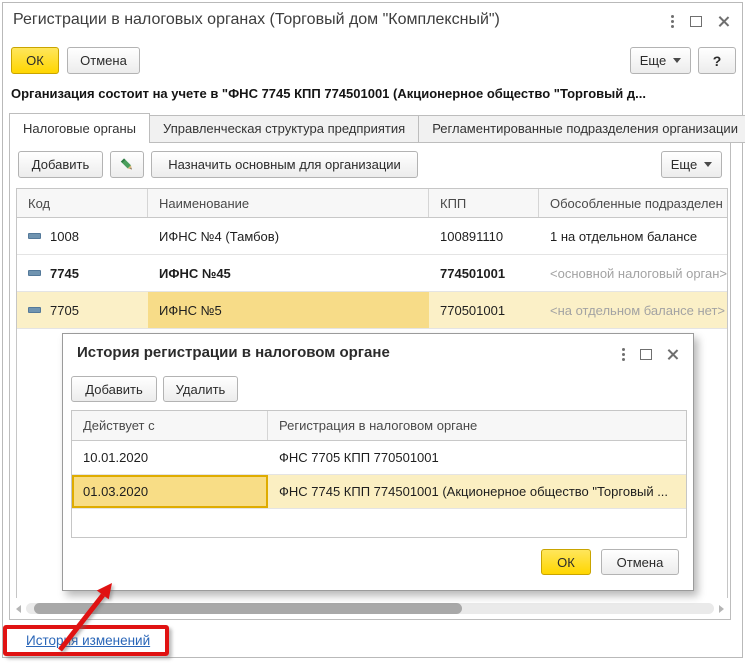 The height and width of the screenshot is (671, 745). I want to click on dialog-menu-icon, so click(623, 354).